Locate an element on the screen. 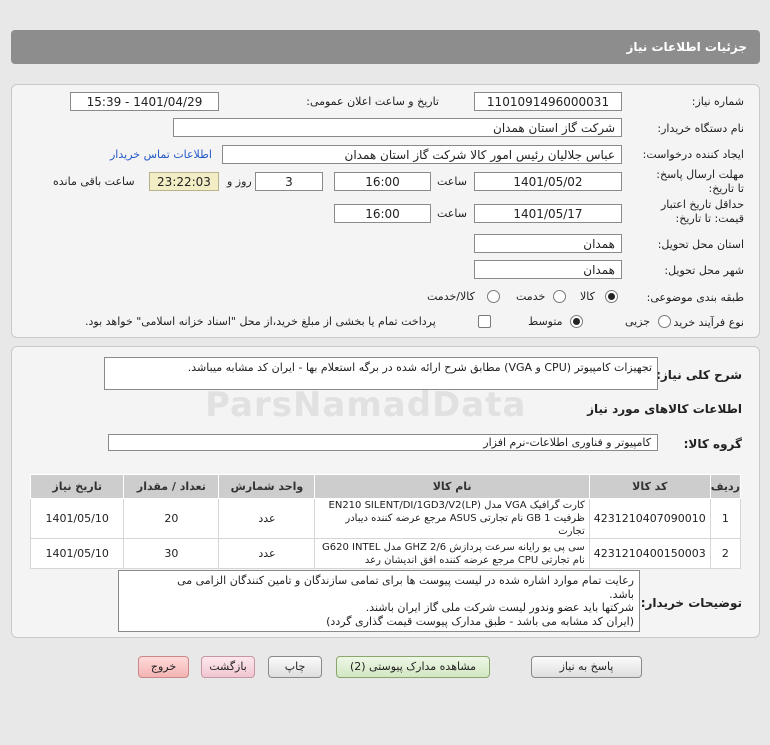 This screenshot has height=745, width=770. back-button: بازگشت is located at coordinates (228, 667).